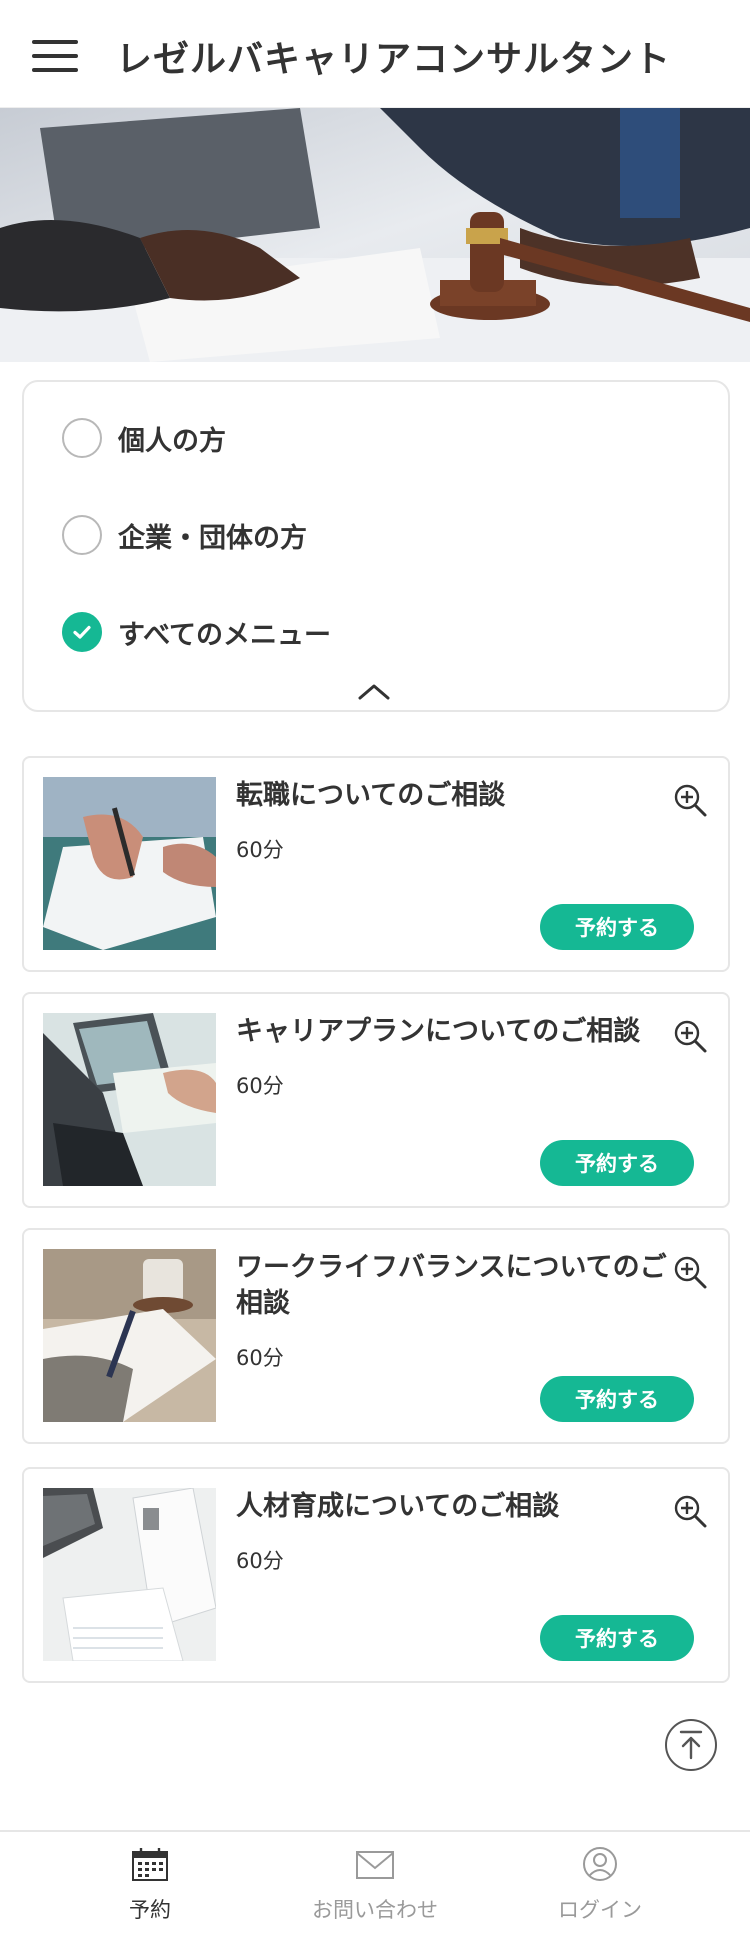 Image resolution: width=750 pixels, height=1940 pixels. I want to click on nav-label: ログイン, so click(600, 1910).